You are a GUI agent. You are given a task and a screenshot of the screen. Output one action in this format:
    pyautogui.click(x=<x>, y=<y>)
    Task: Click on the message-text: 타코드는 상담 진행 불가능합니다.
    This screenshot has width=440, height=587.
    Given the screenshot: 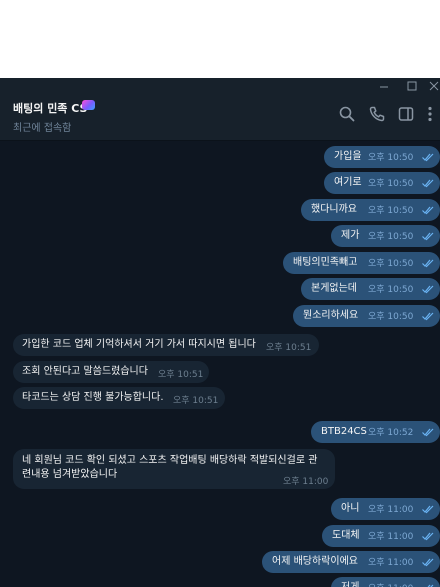 What is the action you would take?
    pyautogui.click(x=93, y=397)
    